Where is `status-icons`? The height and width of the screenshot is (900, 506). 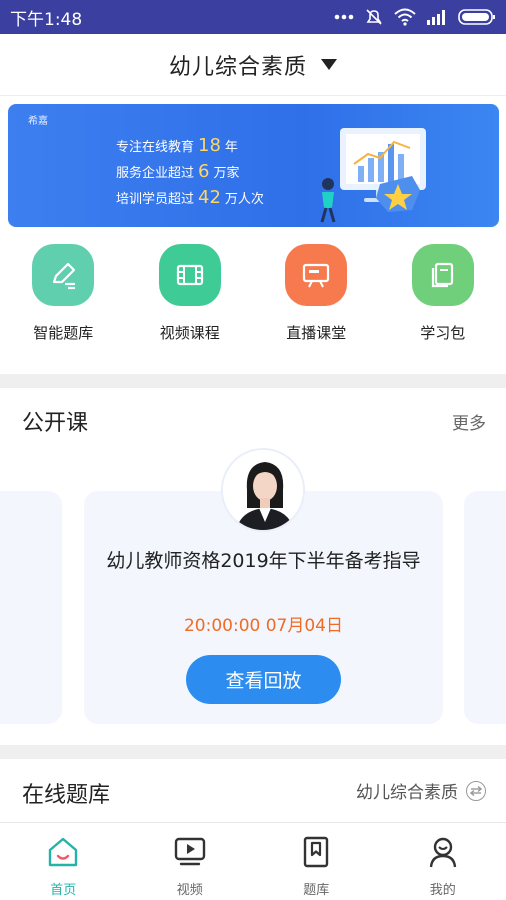
status-icons is located at coordinates (415, 17).